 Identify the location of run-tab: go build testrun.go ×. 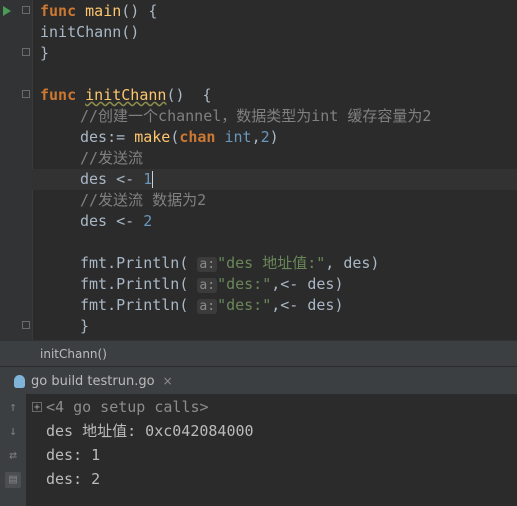
(93, 381).